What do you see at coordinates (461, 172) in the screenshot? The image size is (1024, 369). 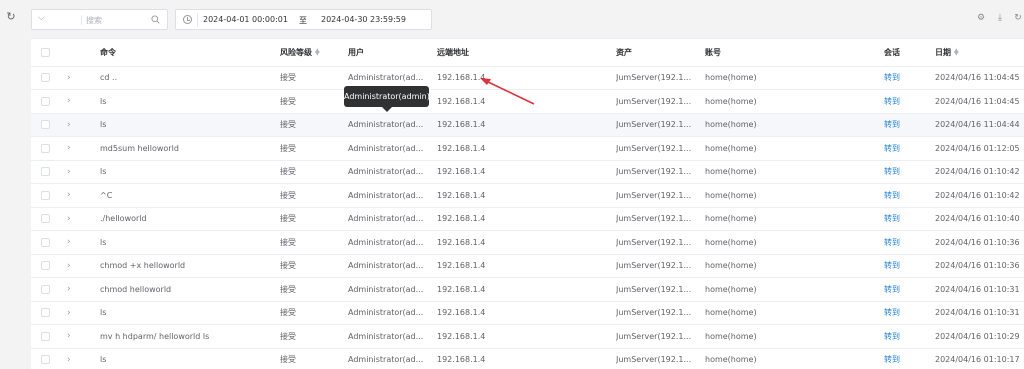 I see `cell-remote-text: 192.168.1.4` at bounding box center [461, 172].